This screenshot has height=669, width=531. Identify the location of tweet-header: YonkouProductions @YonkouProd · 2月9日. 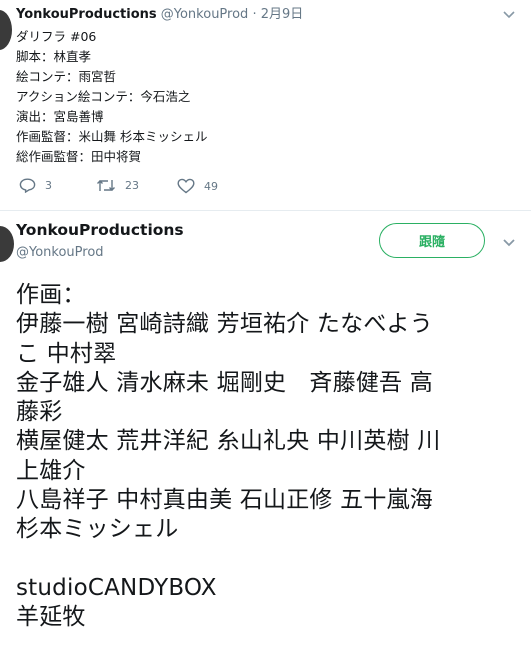
(268, 15).